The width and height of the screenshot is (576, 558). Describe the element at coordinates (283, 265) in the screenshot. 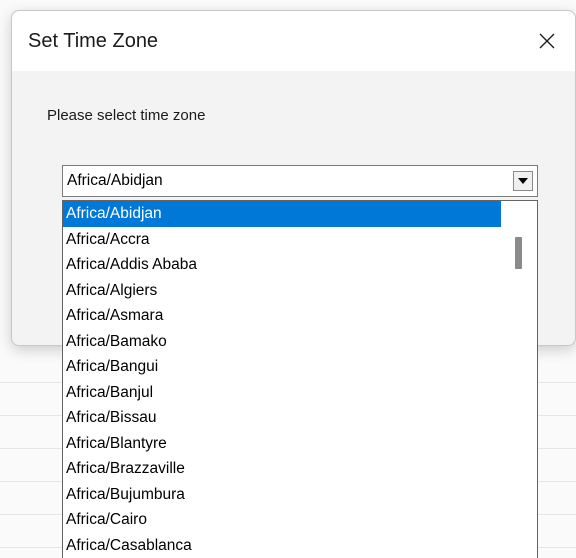

I see `list-item: Africa/Addis Ababa` at that location.